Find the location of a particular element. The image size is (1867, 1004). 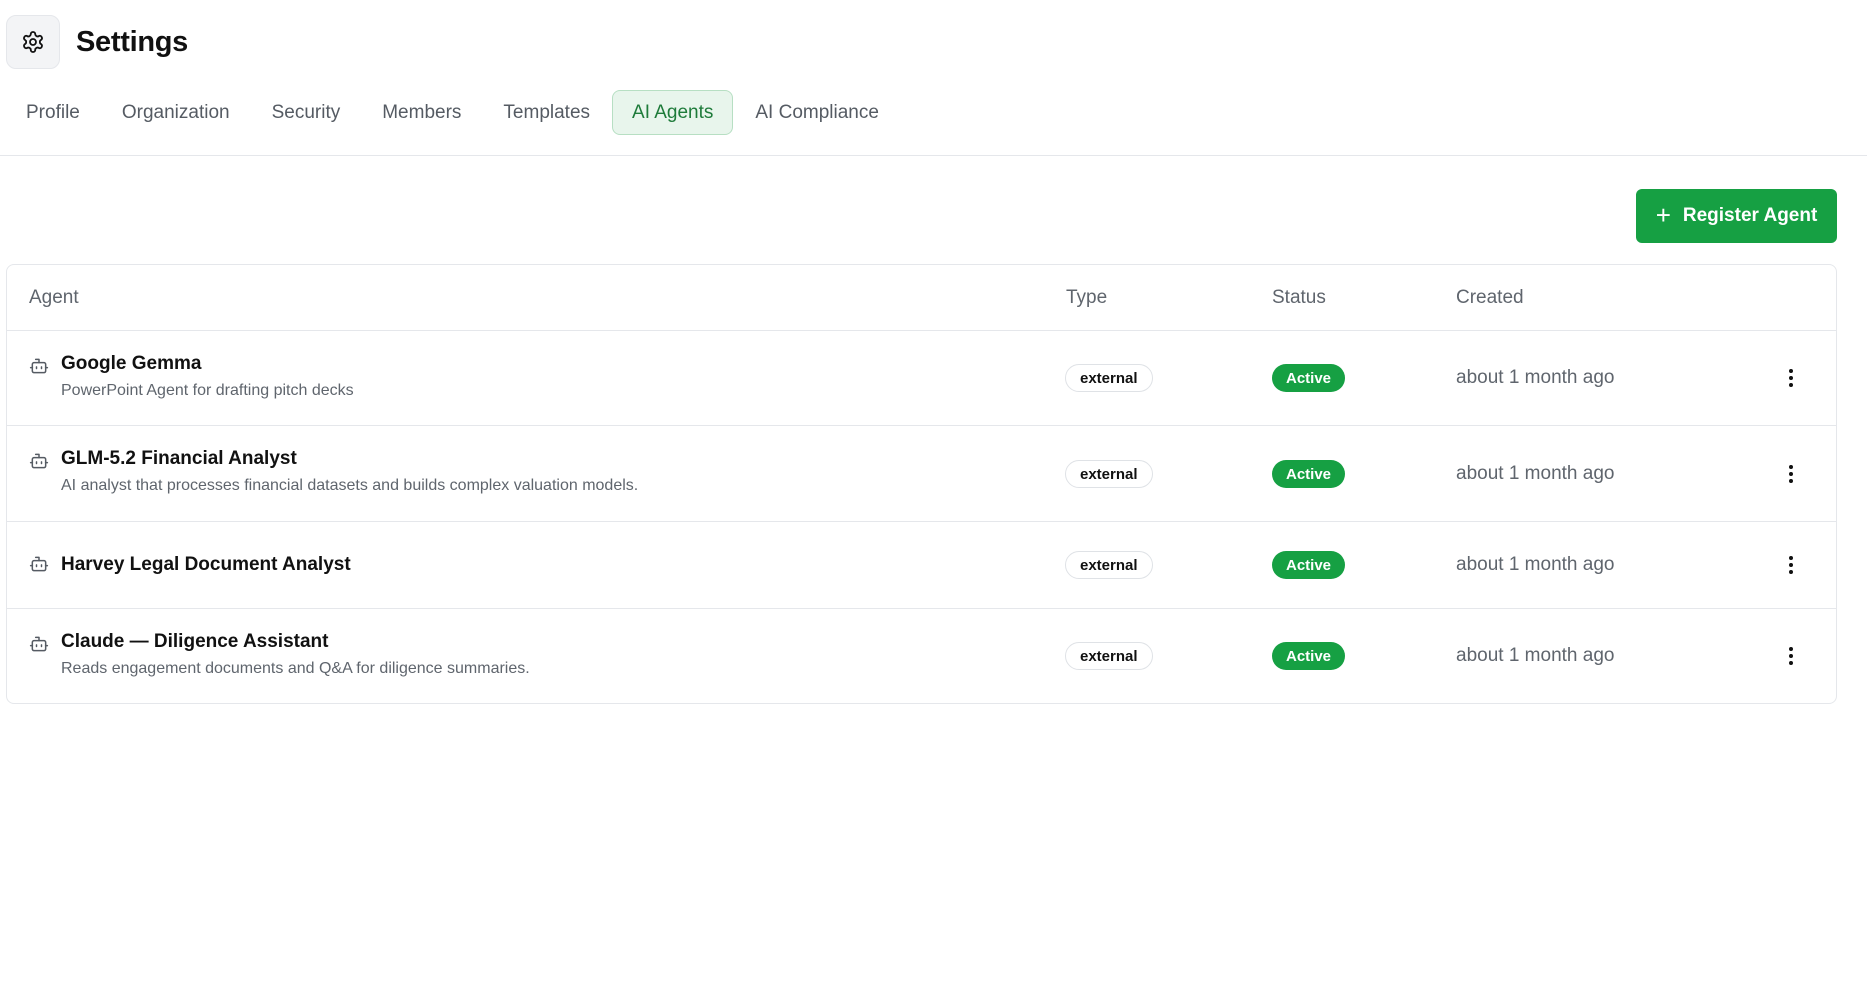

register-agent-button: + Register Agent is located at coordinates (1736, 216).